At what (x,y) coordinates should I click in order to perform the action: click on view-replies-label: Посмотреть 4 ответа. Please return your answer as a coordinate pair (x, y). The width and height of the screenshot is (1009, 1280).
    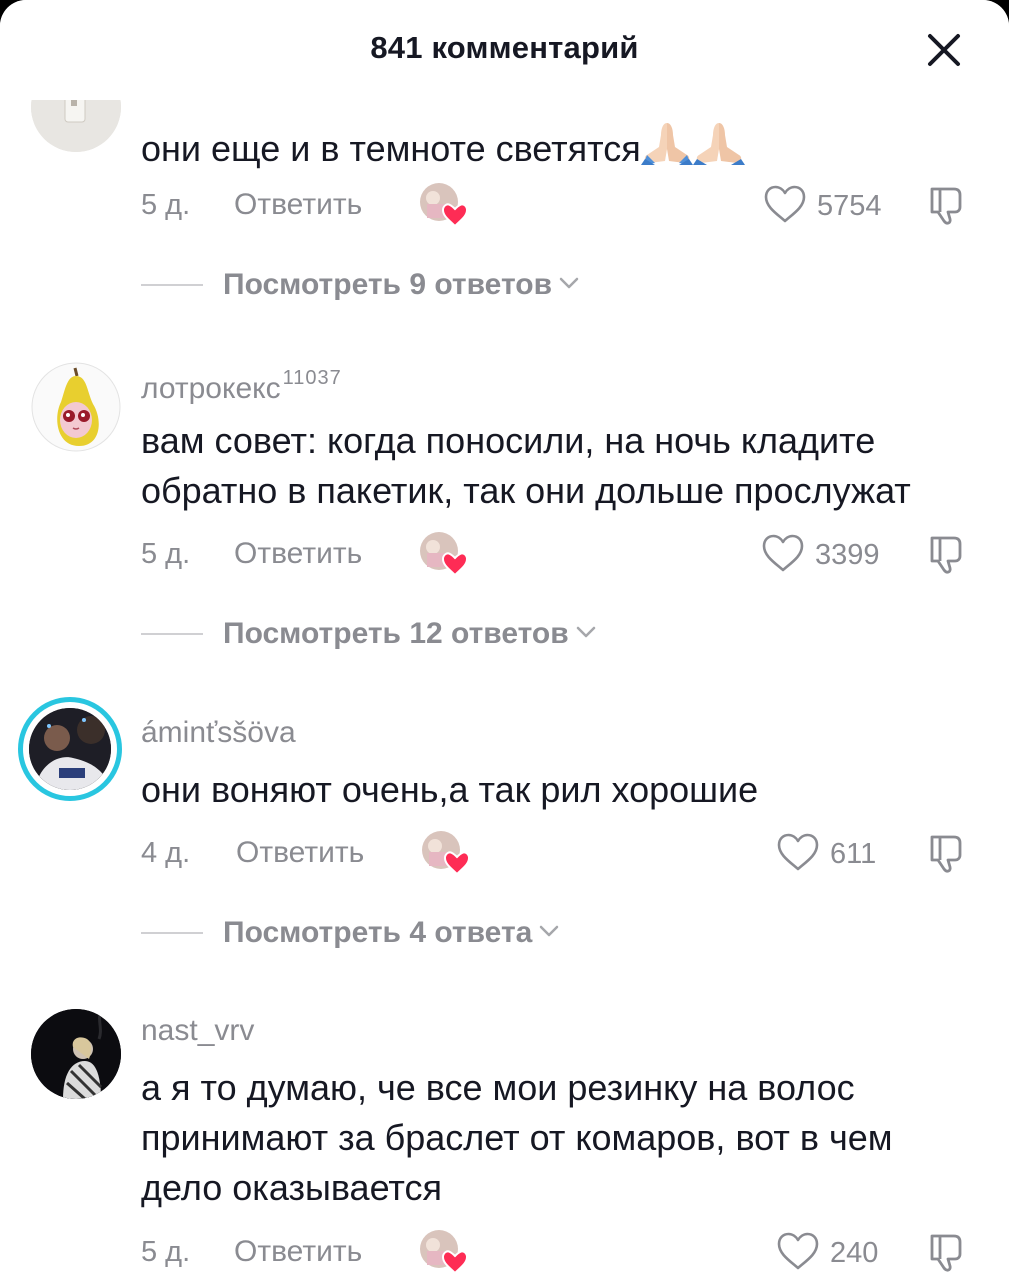
    Looking at the image, I should click on (378, 932).